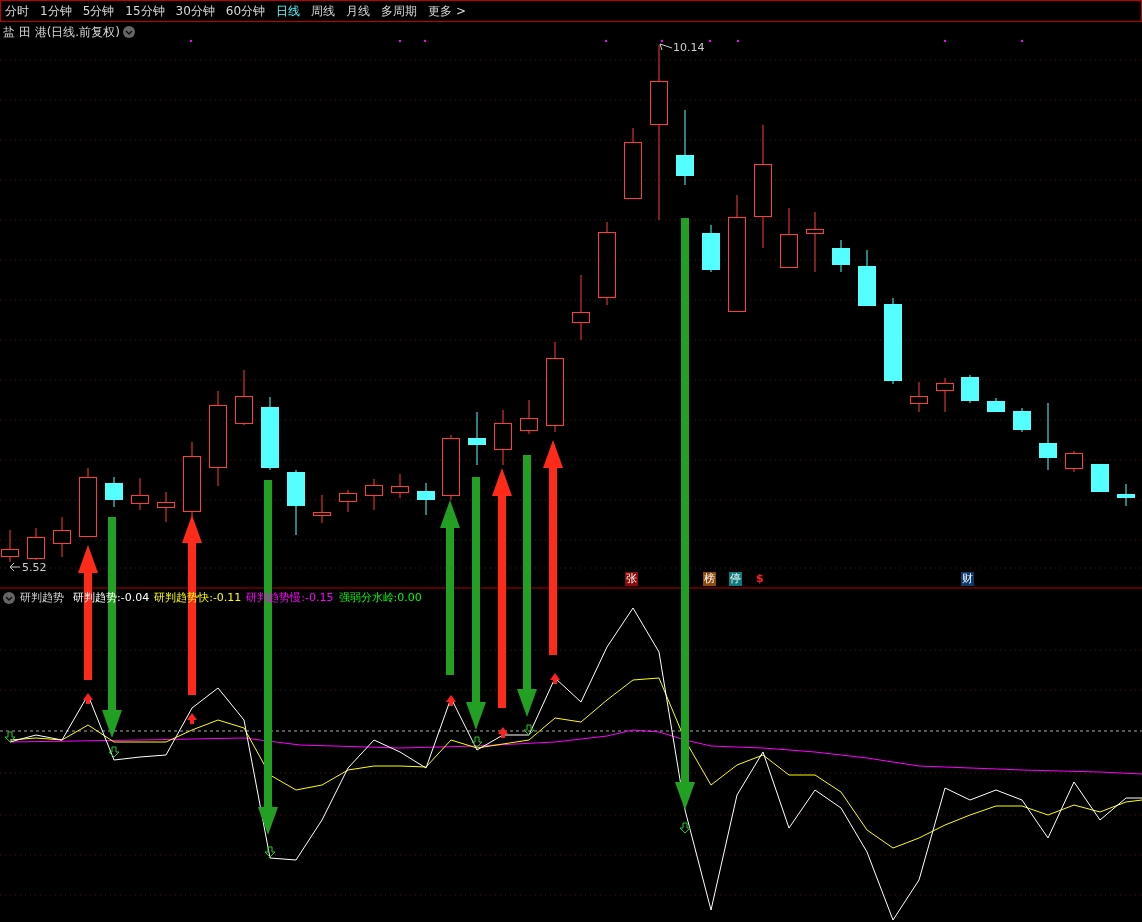 This screenshot has height=922, width=1142. I want to click on leader-line, so click(666, 47).